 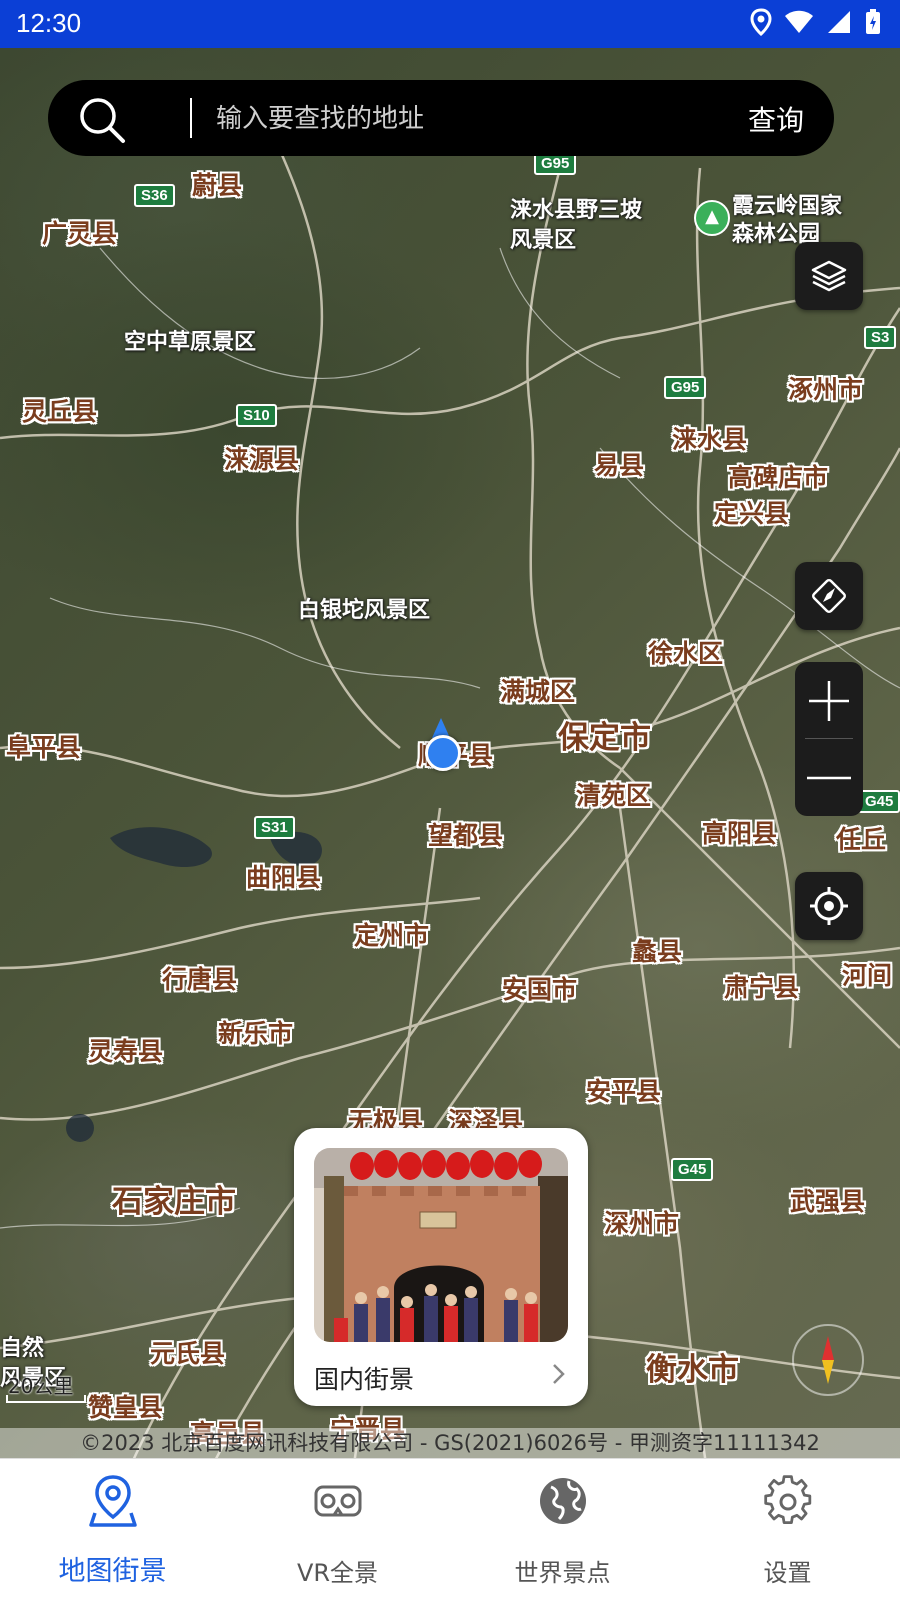 I want to click on map-label: 保定市, so click(x=604, y=734).